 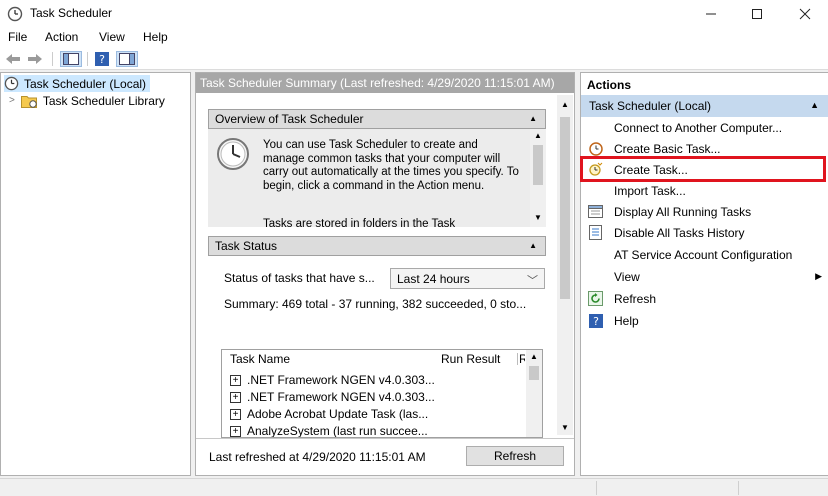 I want to click on actions-section-header: Task Scheduler (Local) ▲, so click(x=704, y=106).